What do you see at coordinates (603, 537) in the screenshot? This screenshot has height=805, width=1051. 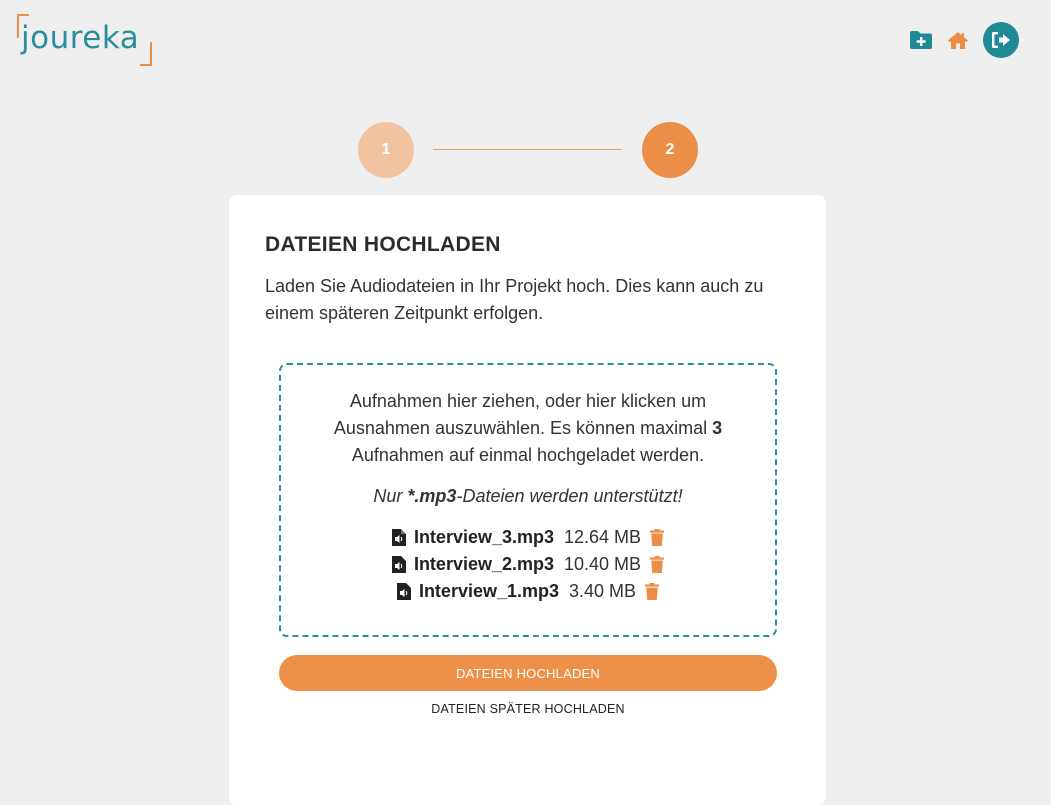 I see `file-size: 12.64 MB` at bounding box center [603, 537].